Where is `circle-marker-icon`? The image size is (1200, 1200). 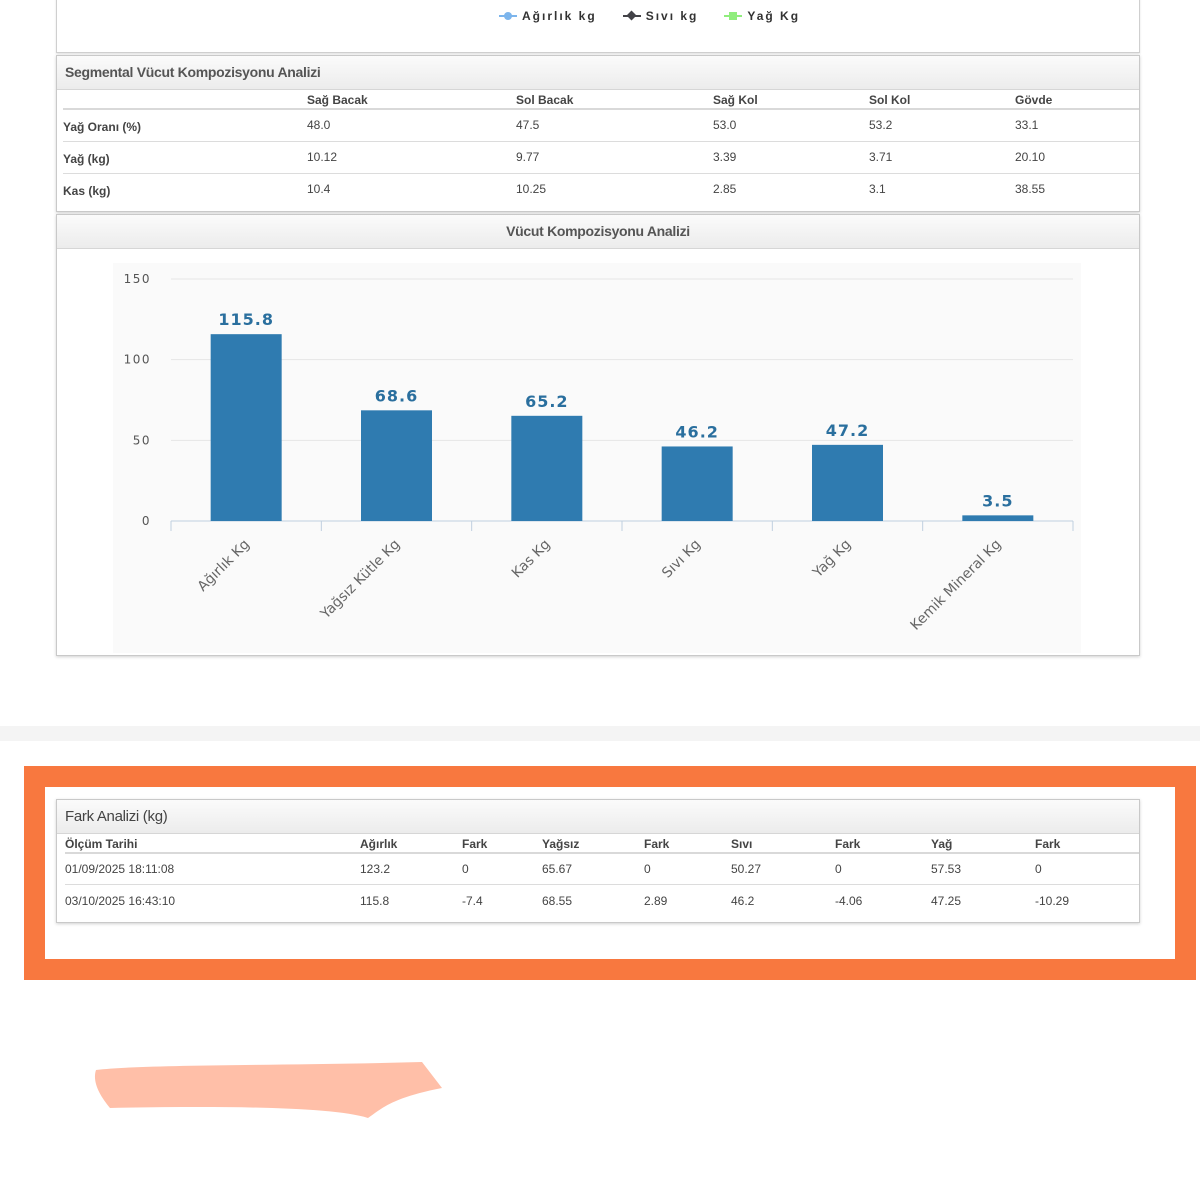
circle-marker-icon is located at coordinates (508, 16).